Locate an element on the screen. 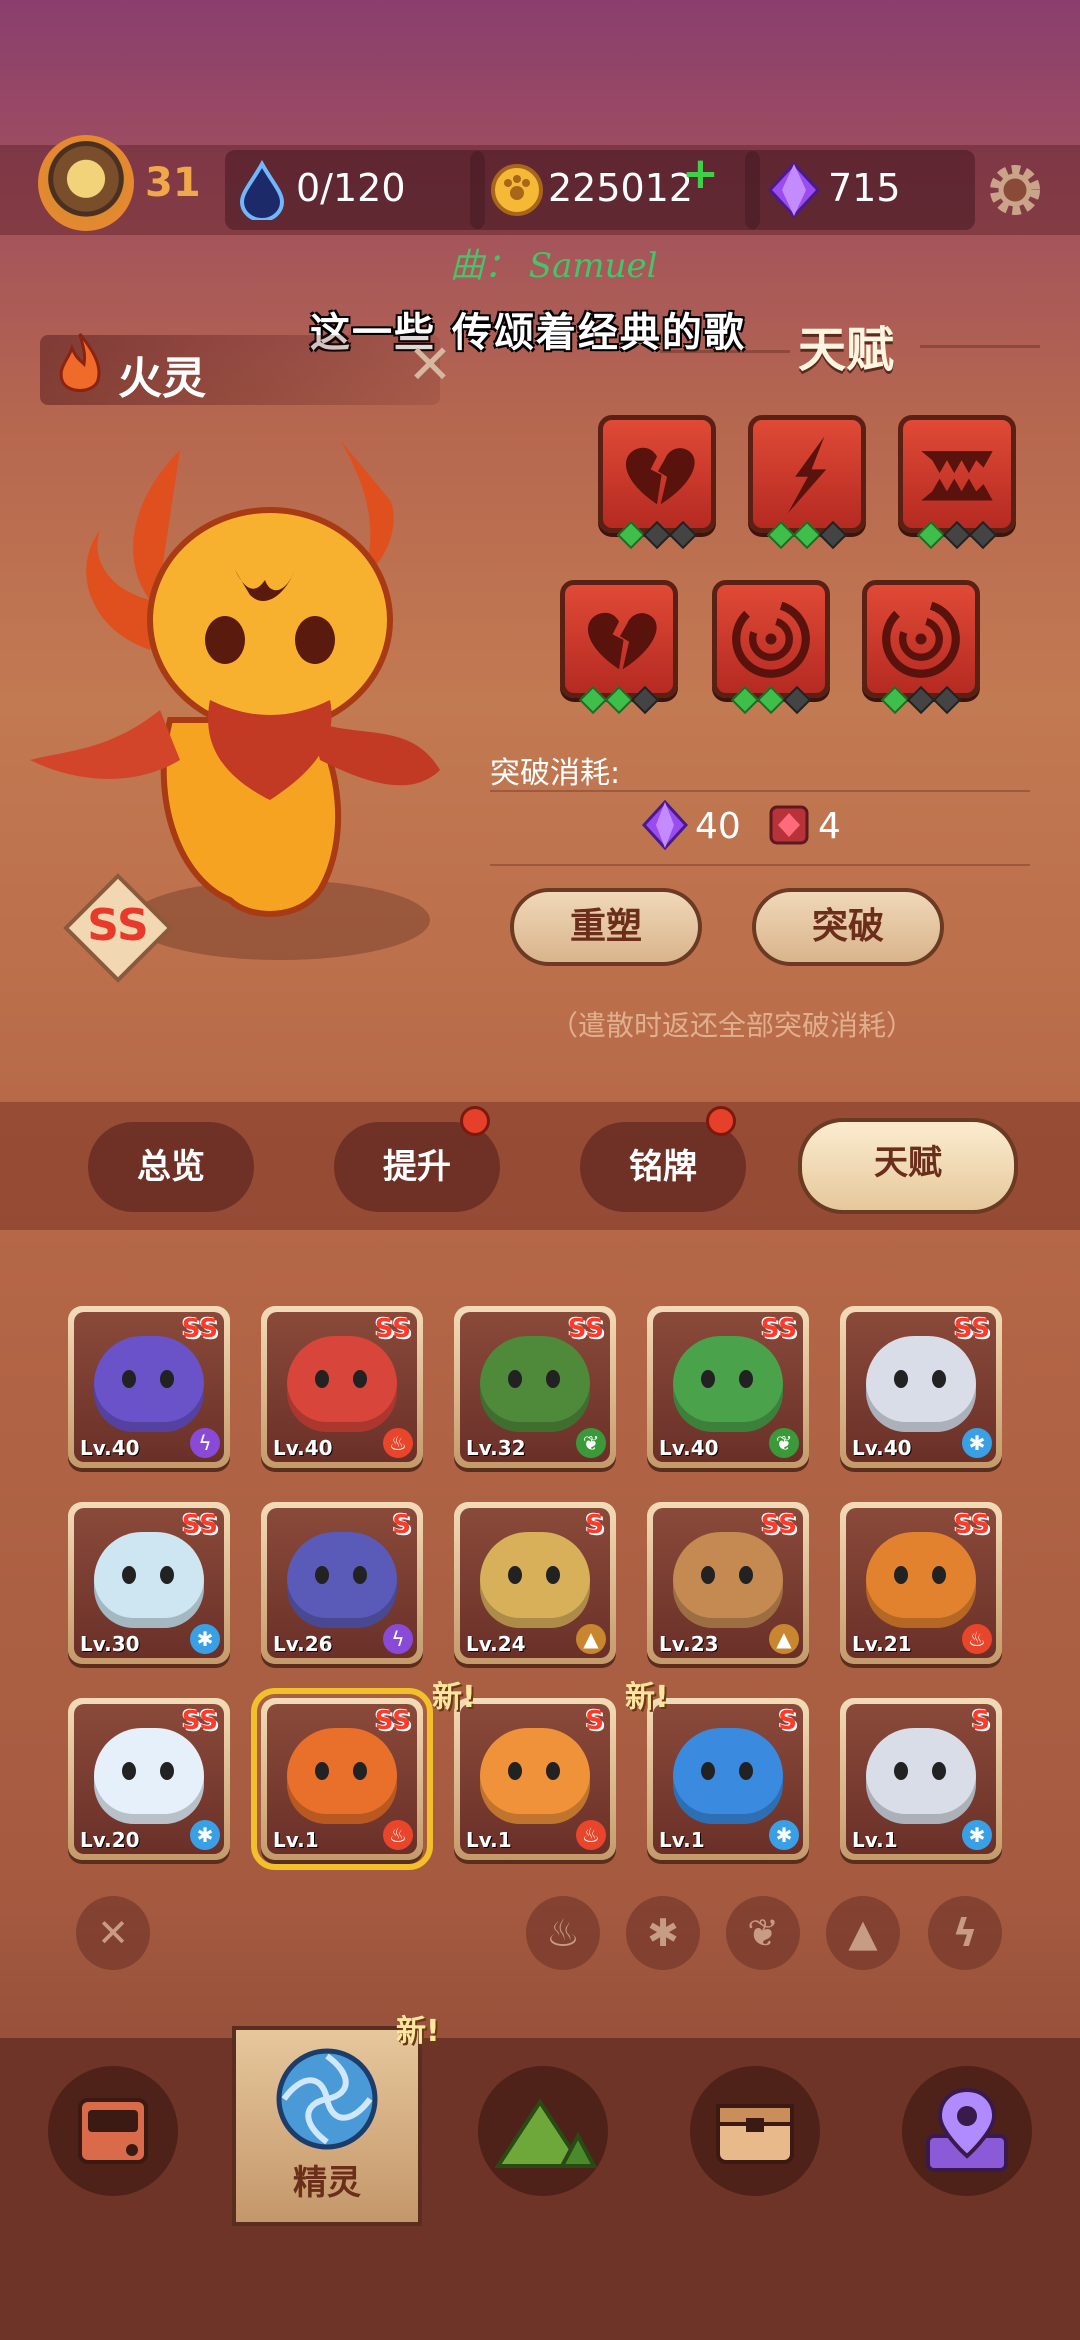  nav-bag-button is located at coordinates (755, 2131).